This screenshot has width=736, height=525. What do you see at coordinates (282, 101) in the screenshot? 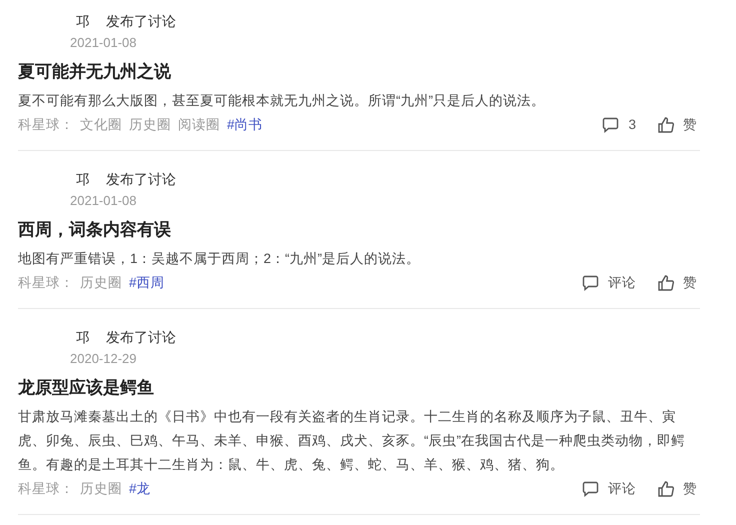
I see `post-body: 夏不可能有那么大版图，甚至夏可能根本就无九州之说。所谓“九州”只是后人的说法。` at bounding box center [282, 101].